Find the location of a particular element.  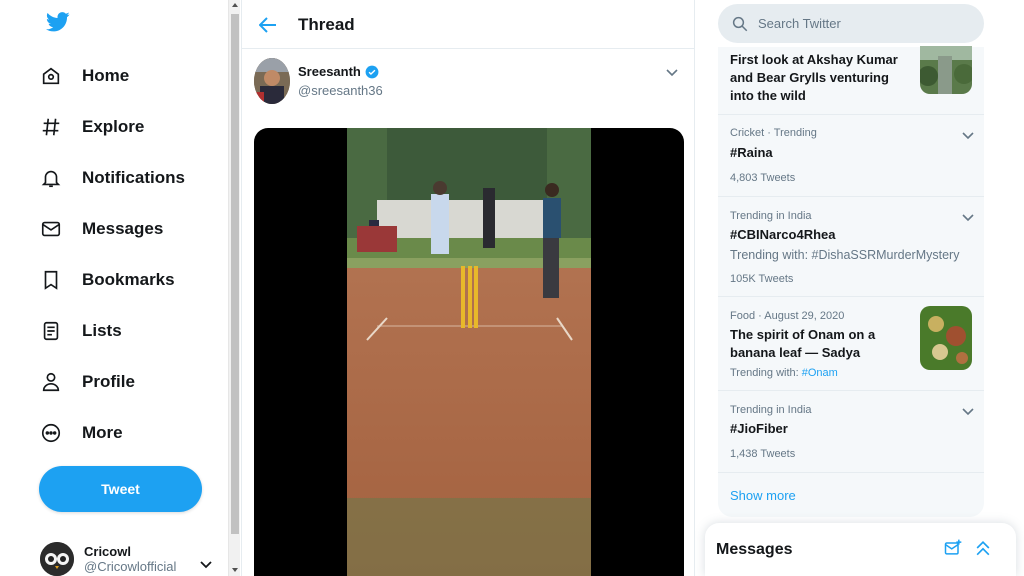

nav-notifications: Notifications is located at coordinates (112, 178).